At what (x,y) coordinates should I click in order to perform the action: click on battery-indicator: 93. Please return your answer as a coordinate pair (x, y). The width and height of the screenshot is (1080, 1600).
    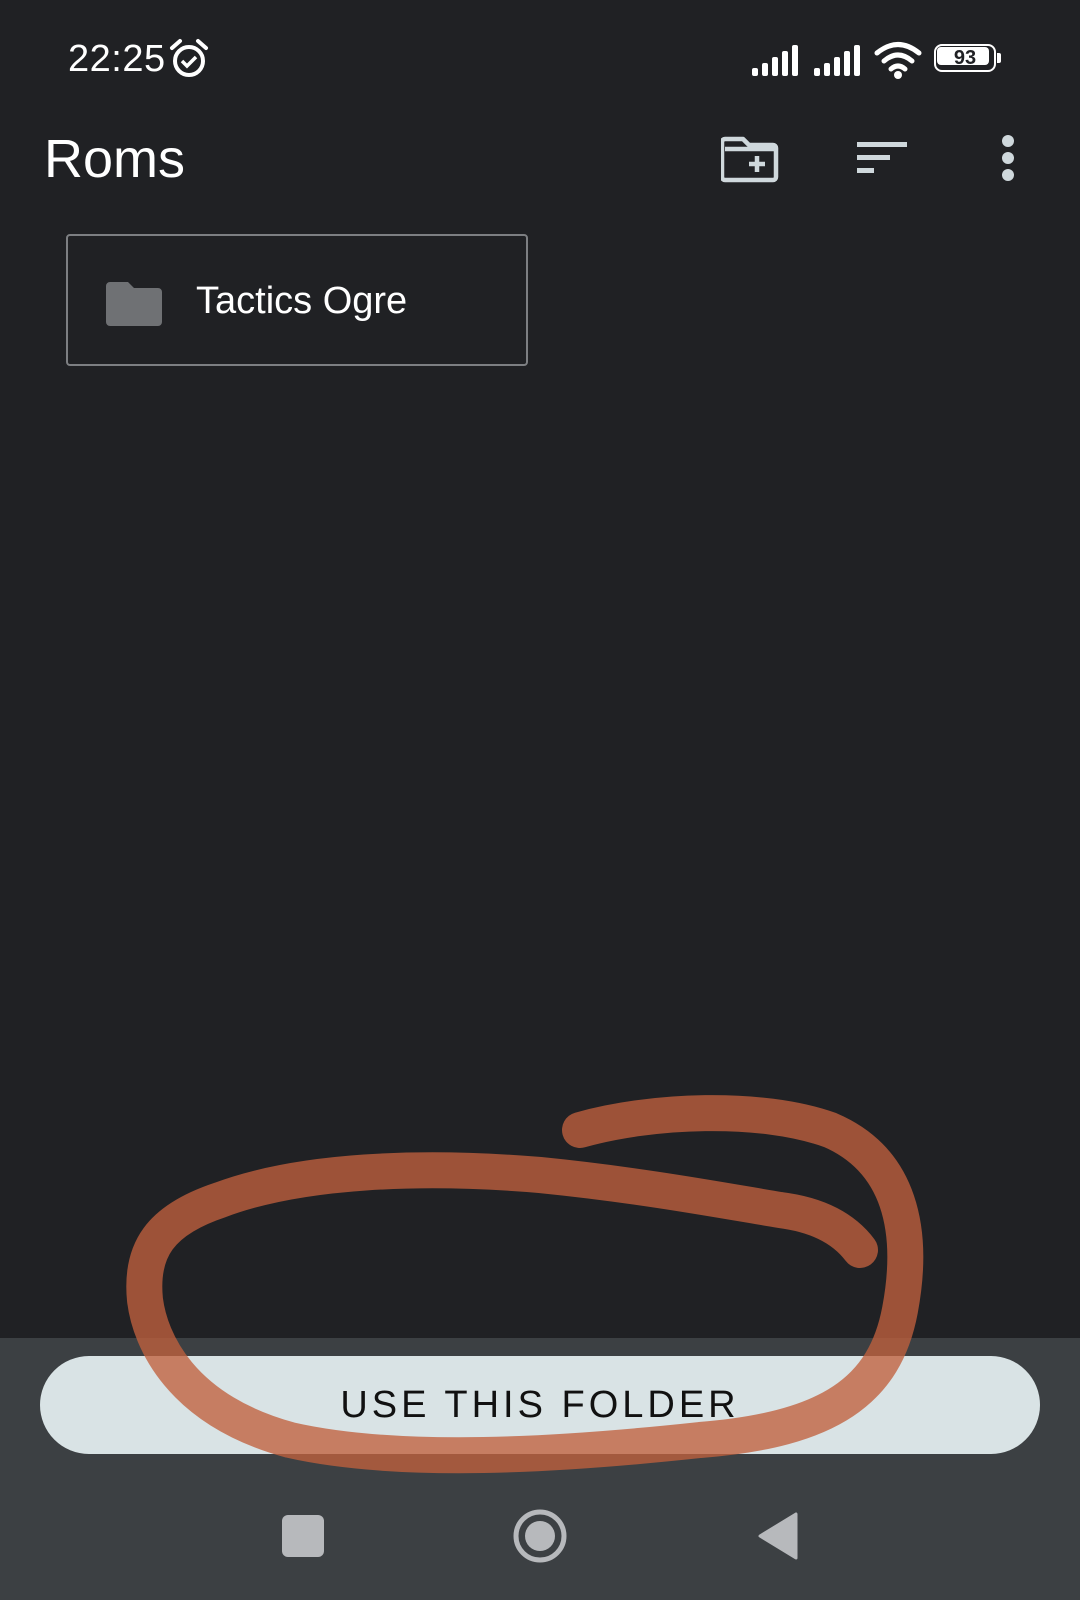
    Looking at the image, I should click on (968, 59).